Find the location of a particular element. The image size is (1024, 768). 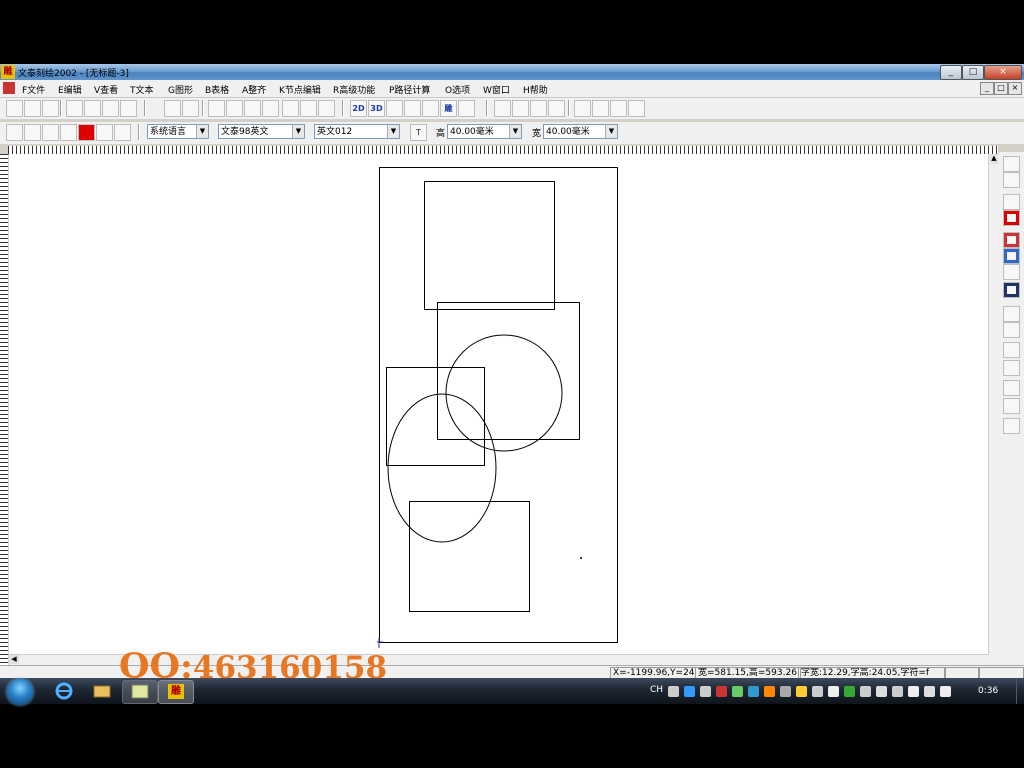

power-tray-icon is located at coordinates (929, 691).